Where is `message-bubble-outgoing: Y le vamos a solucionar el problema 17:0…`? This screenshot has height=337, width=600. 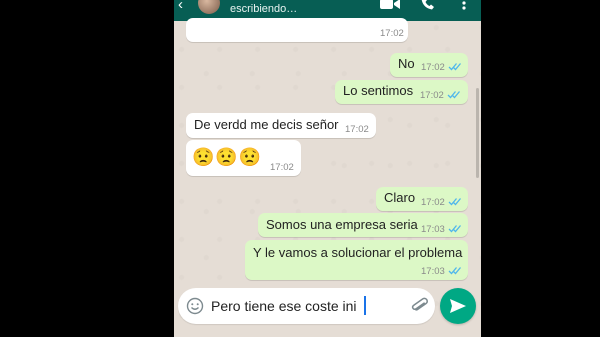 message-bubble-outgoing: Y le vamos a solucionar el problema 17:0… is located at coordinates (356, 260).